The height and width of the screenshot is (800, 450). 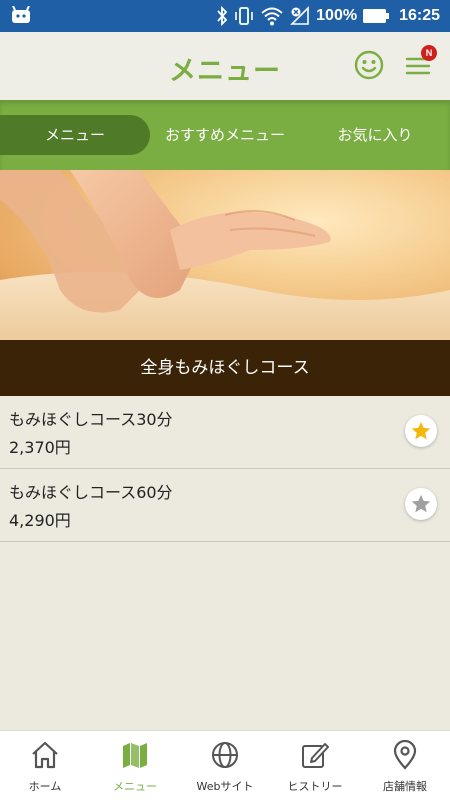 I want to click on star-filled-icon, so click(x=421, y=430).